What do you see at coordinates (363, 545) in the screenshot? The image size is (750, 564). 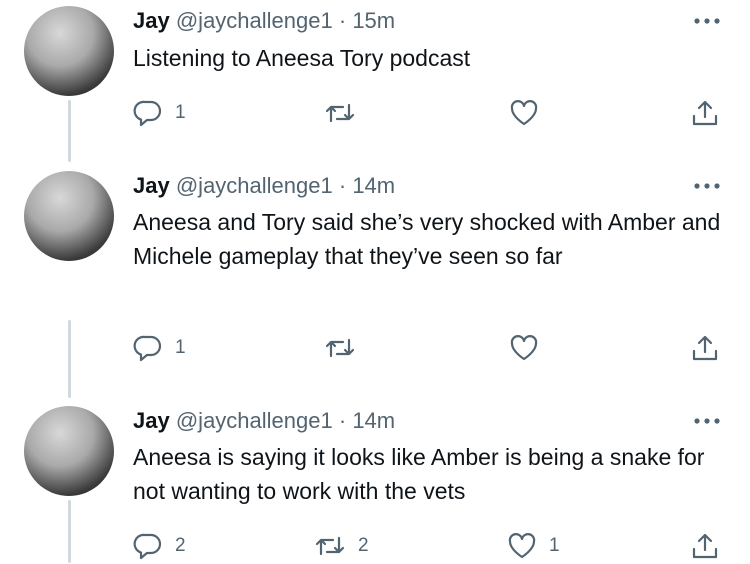 I see `retweet-count: 2` at bounding box center [363, 545].